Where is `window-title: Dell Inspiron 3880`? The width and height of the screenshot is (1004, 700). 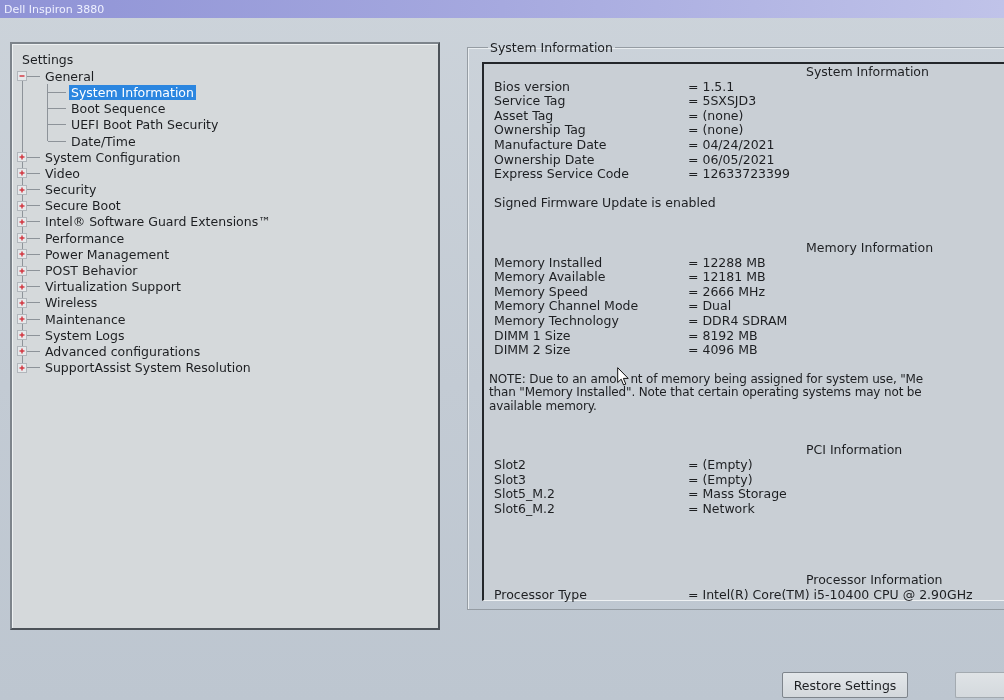
window-title: Dell Inspiron 3880 is located at coordinates (54, 9).